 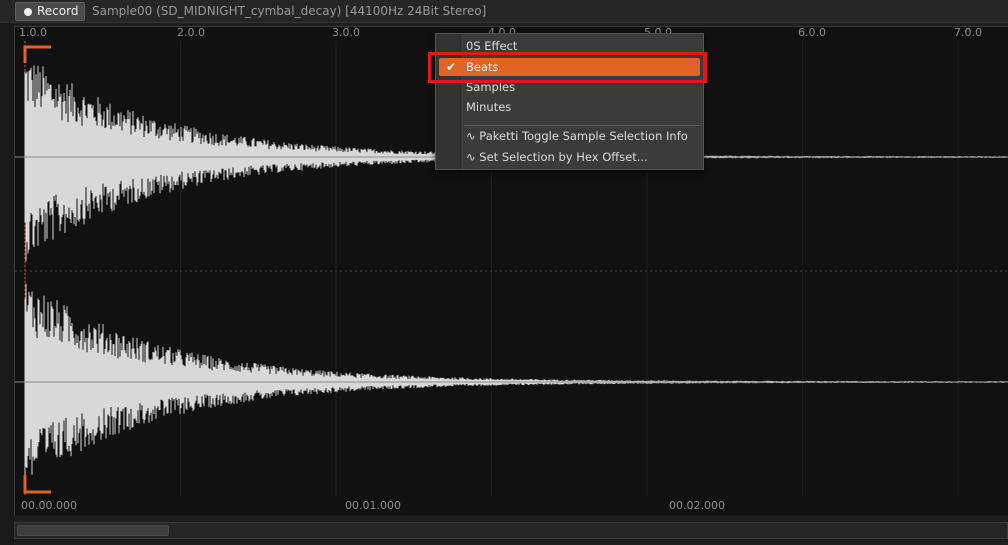 What do you see at coordinates (49, 505) in the screenshot?
I see `time-label: 00.00.000` at bounding box center [49, 505].